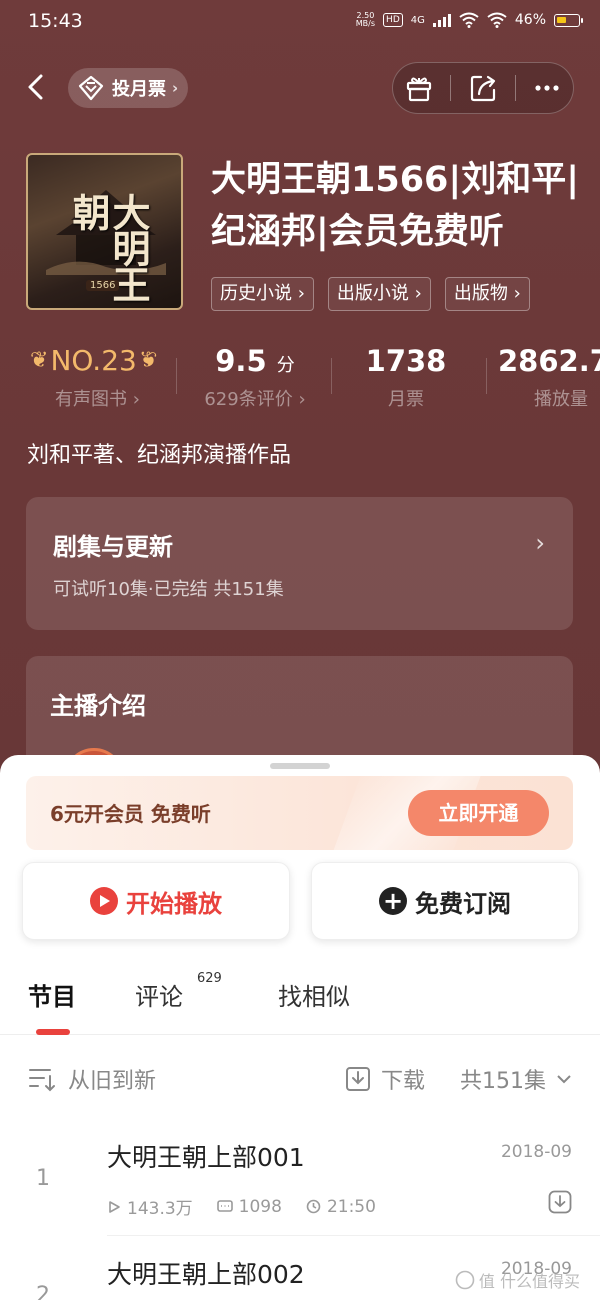  Describe the element at coordinates (104, 901) in the screenshot. I see `play-icon` at that location.